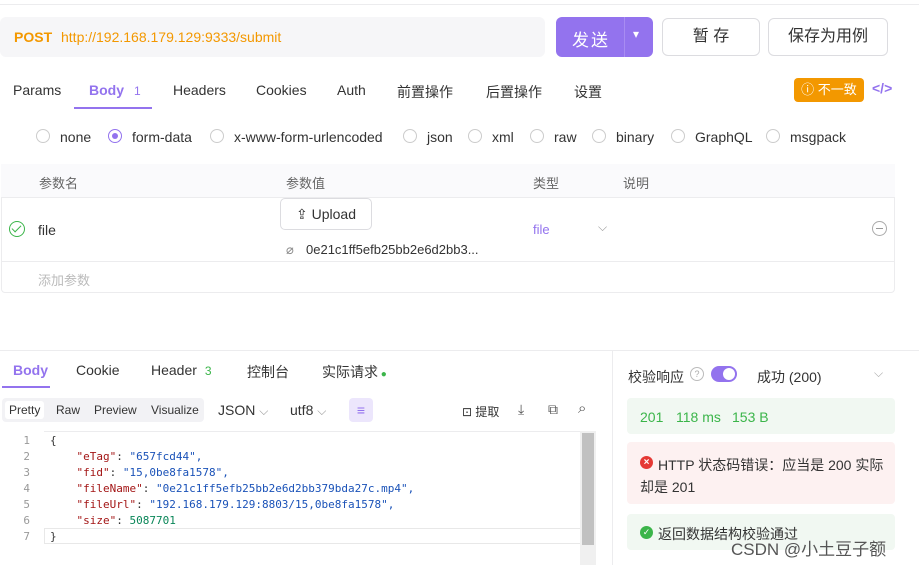 The image size is (919, 566). What do you see at coordinates (829, 90) in the screenshot?
I see `inconsistent-badge: ⓘ 不一致` at bounding box center [829, 90].